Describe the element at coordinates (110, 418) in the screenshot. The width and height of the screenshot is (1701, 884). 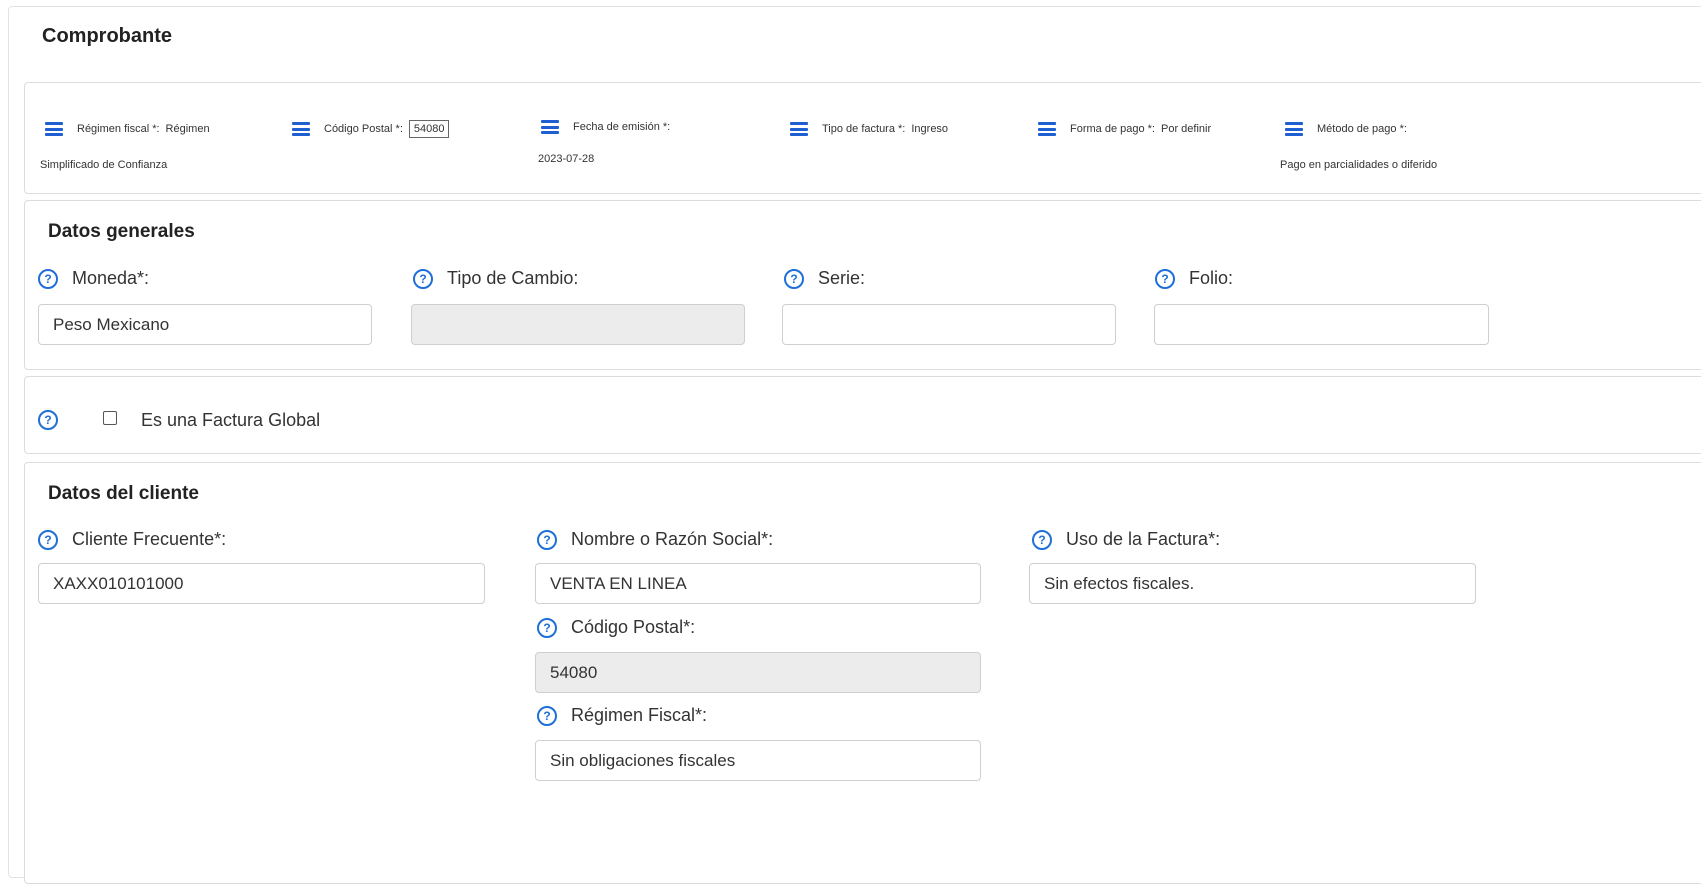
I see `factura-global-checkbox` at that location.